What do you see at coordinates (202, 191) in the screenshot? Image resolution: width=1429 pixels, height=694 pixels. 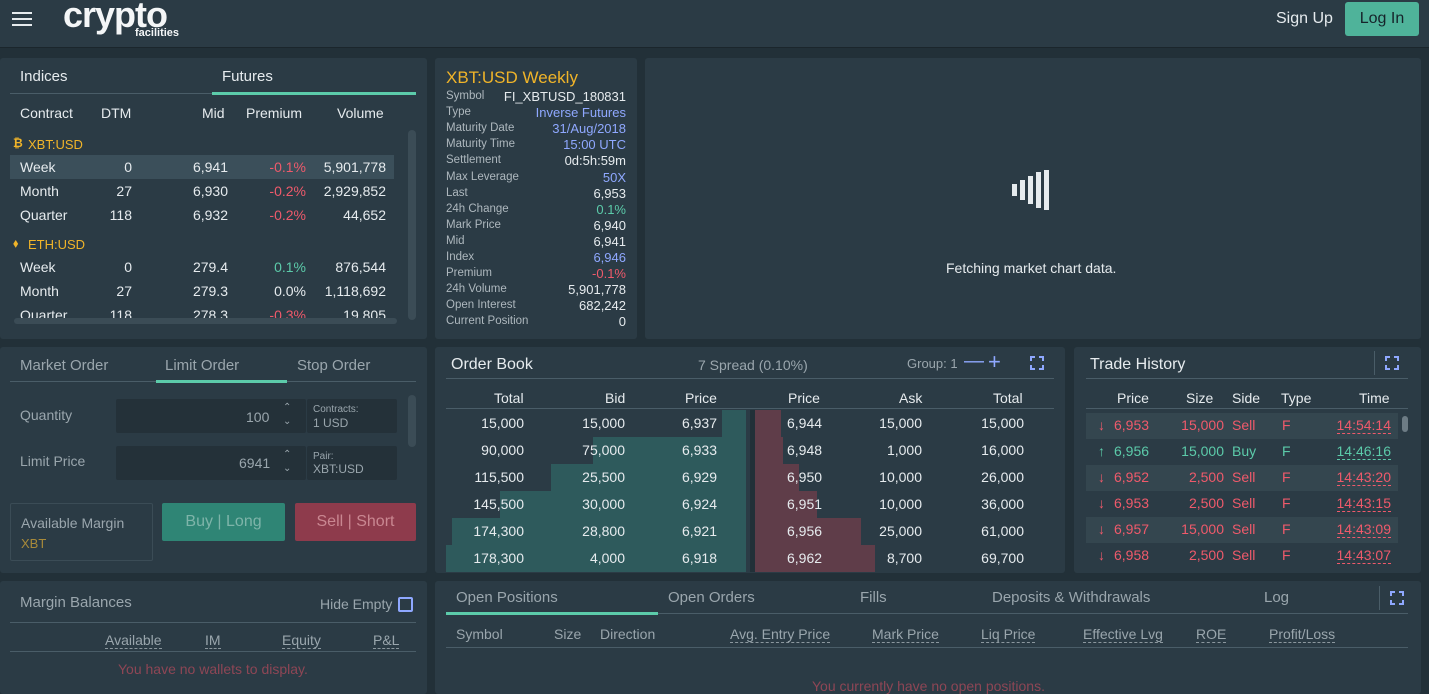 I see `contract-row: Month 27 6,930 -0.2% 2,929,852` at bounding box center [202, 191].